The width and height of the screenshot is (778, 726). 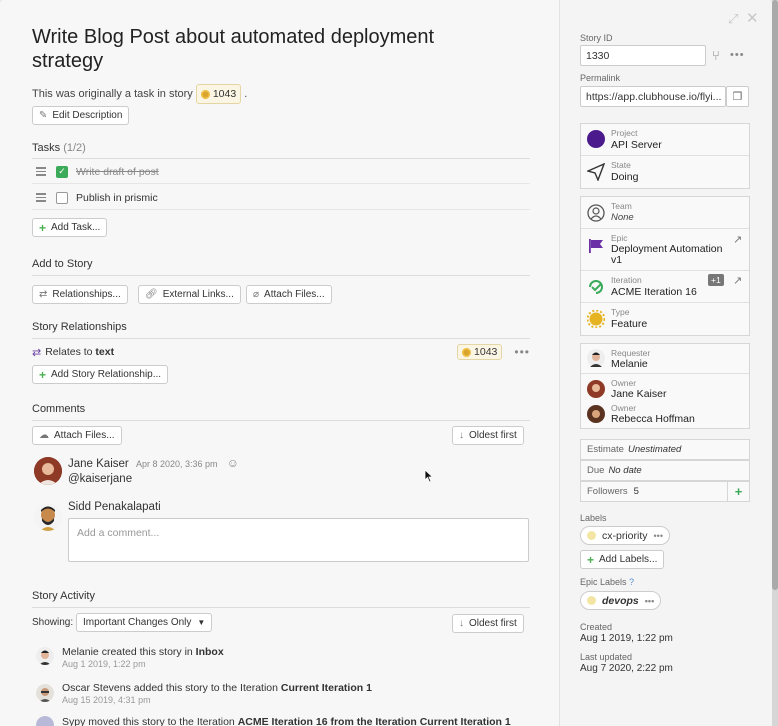 What do you see at coordinates (643, 55) in the screenshot?
I see `story-id-field: 1330` at bounding box center [643, 55].